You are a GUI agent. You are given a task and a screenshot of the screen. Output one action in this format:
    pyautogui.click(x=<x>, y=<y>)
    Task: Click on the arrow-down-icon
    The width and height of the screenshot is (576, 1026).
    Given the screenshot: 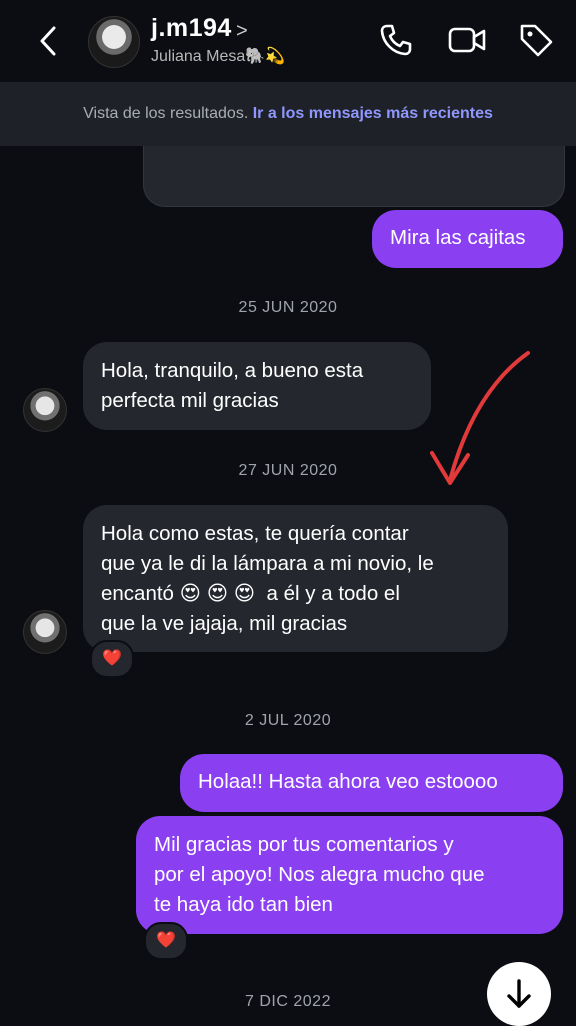 What is the action you would take?
    pyautogui.click(x=519, y=993)
    